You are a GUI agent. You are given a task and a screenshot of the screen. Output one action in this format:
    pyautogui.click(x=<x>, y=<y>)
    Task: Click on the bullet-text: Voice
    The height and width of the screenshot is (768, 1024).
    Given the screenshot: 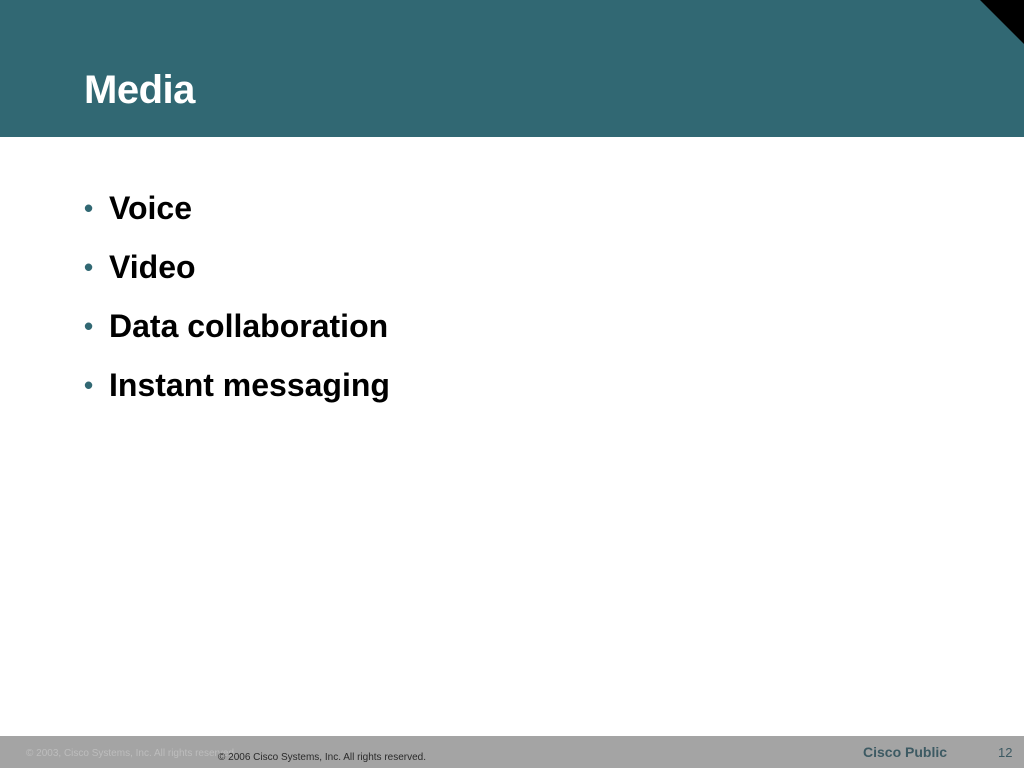 What is the action you would take?
    pyautogui.click(x=150, y=208)
    